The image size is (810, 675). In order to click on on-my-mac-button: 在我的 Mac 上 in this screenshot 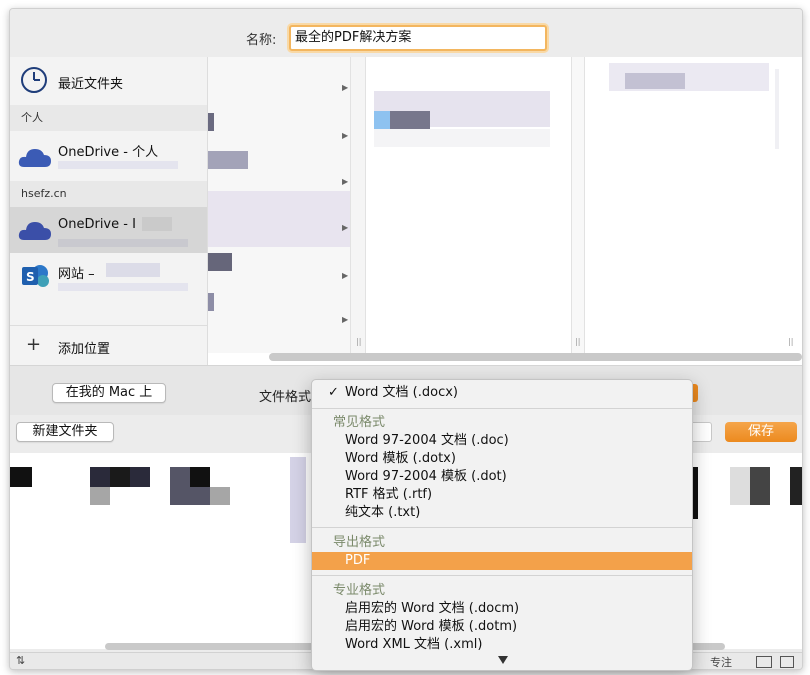, I will do `click(109, 393)`.